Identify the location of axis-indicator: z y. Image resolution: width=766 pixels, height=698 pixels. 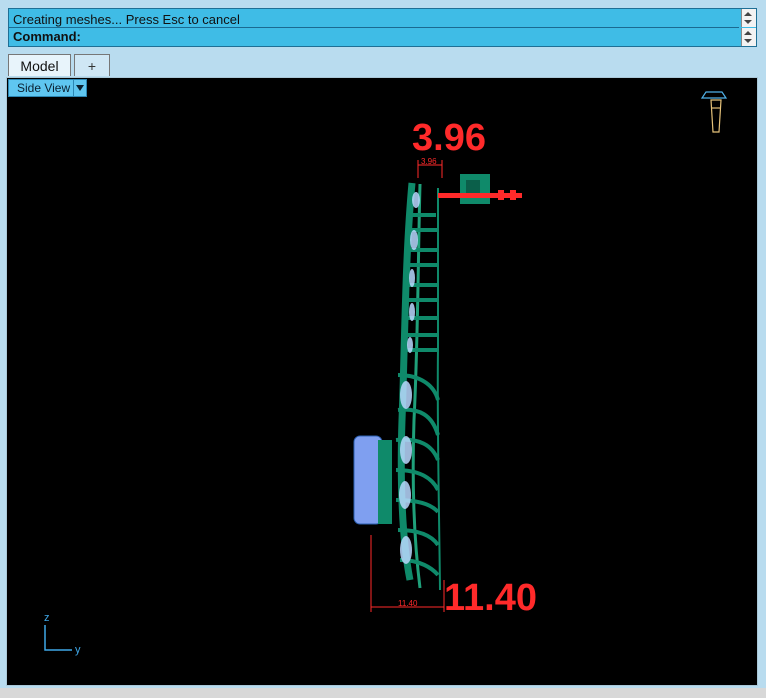
(62, 634).